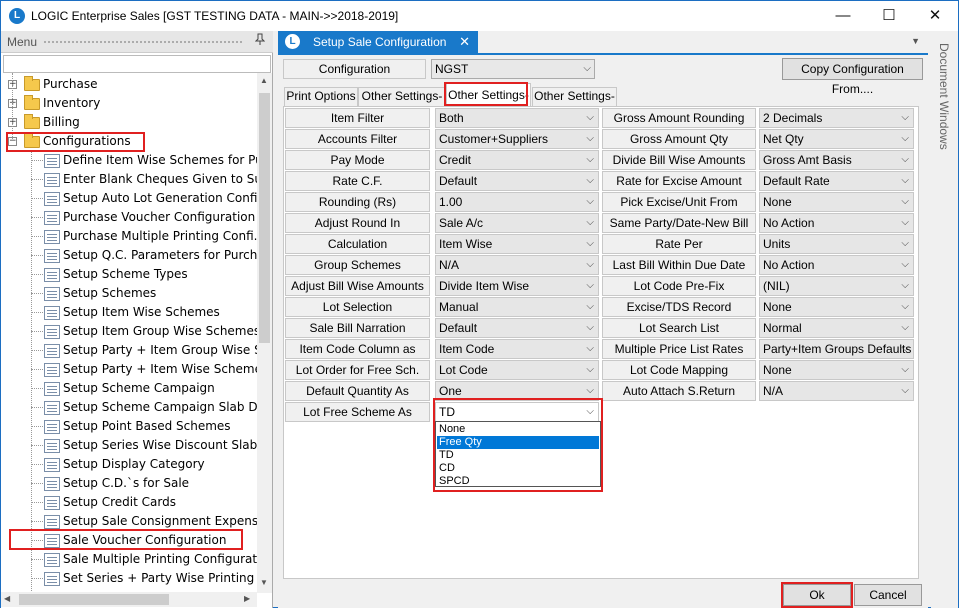 The image size is (959, 608). I want to click on menu-item-billing: + Billing, so click(129, 122).